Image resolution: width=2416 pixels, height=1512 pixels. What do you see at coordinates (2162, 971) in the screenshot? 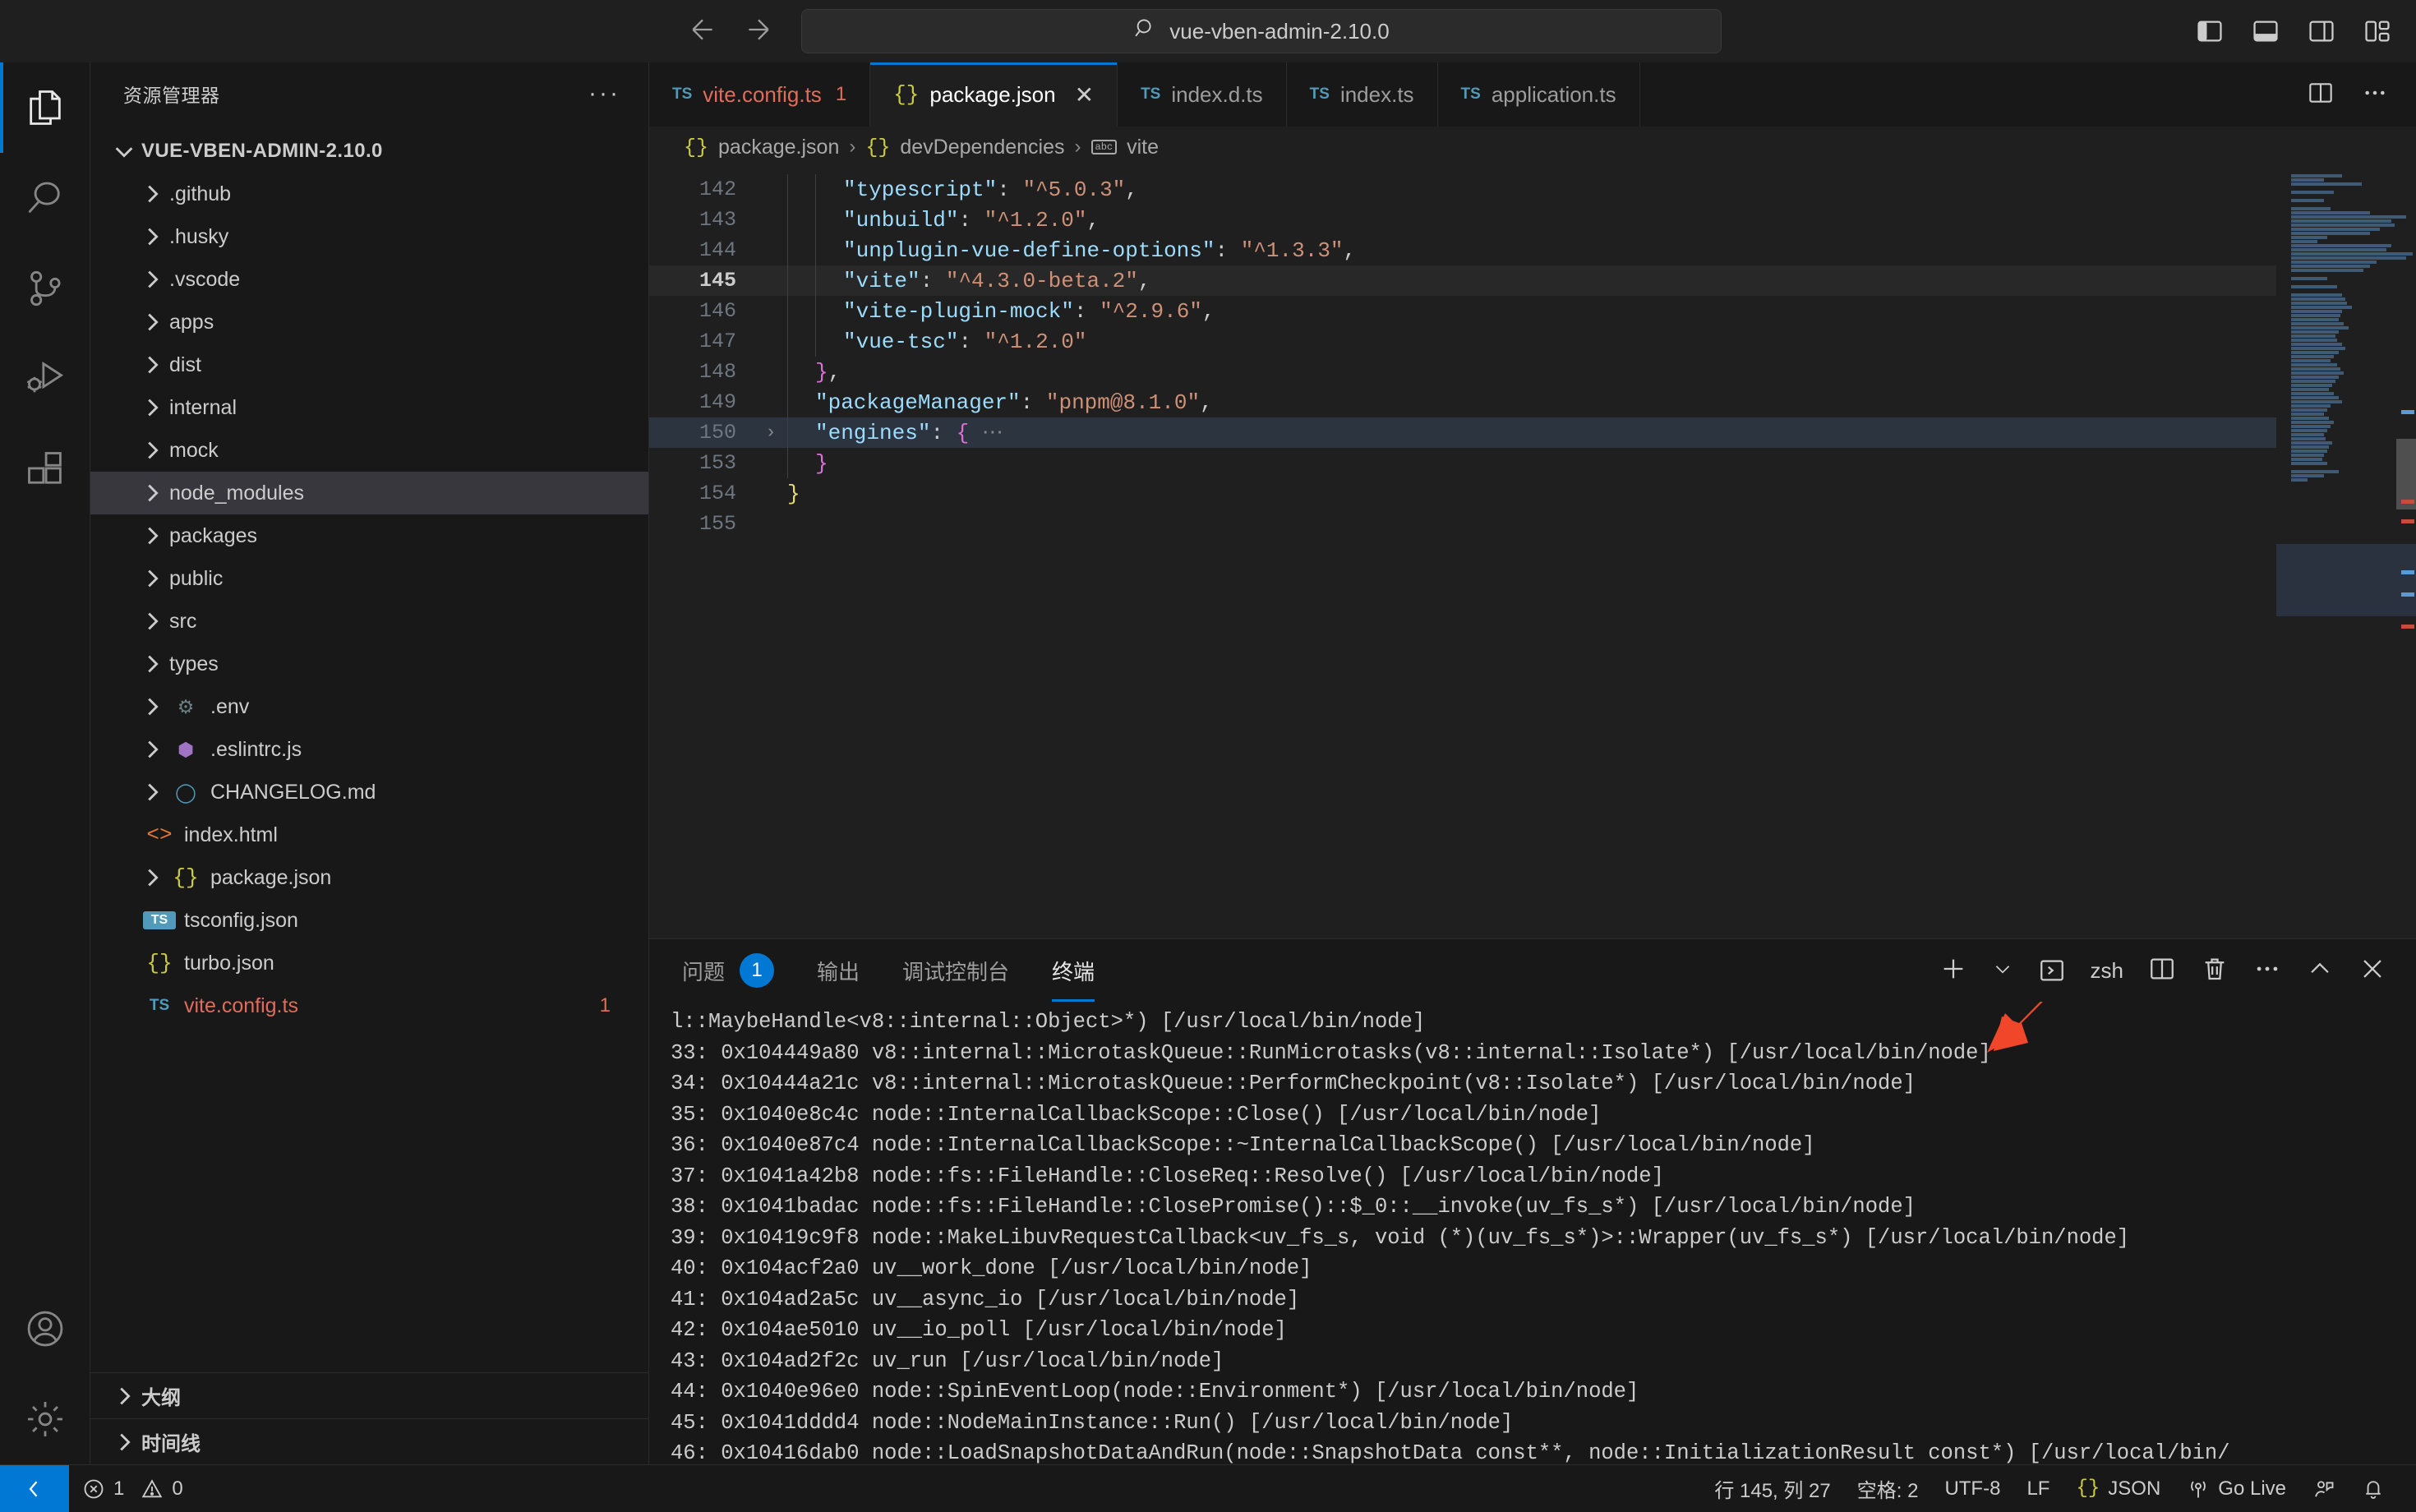
I see `split-terminal-icon` at bounding box center [2162, 971].